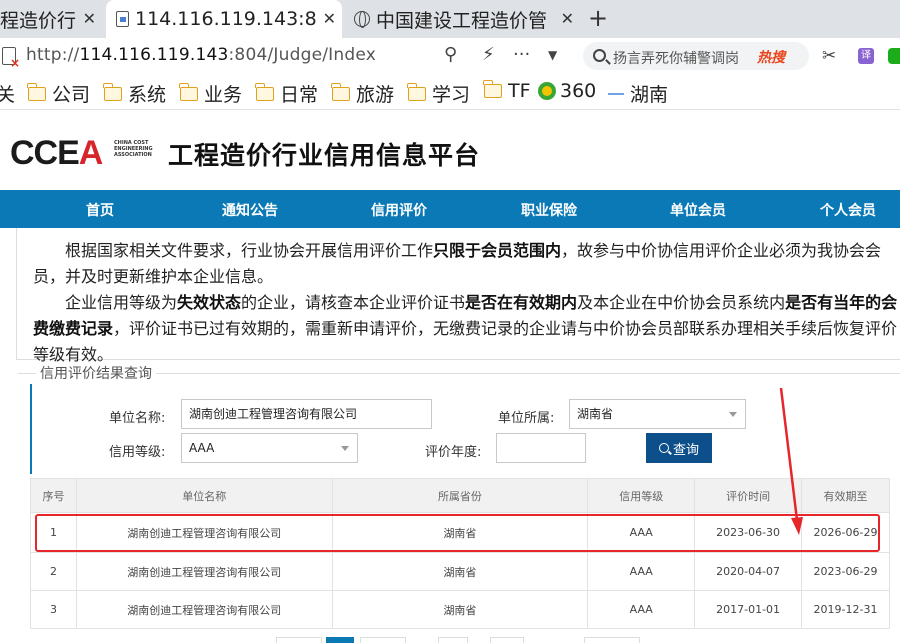 The height and width of the screenshot is (643, 900). Describe the element at coordinates (269, 448) in the screenshot. I see `credit-level-select: AAA` at that location.